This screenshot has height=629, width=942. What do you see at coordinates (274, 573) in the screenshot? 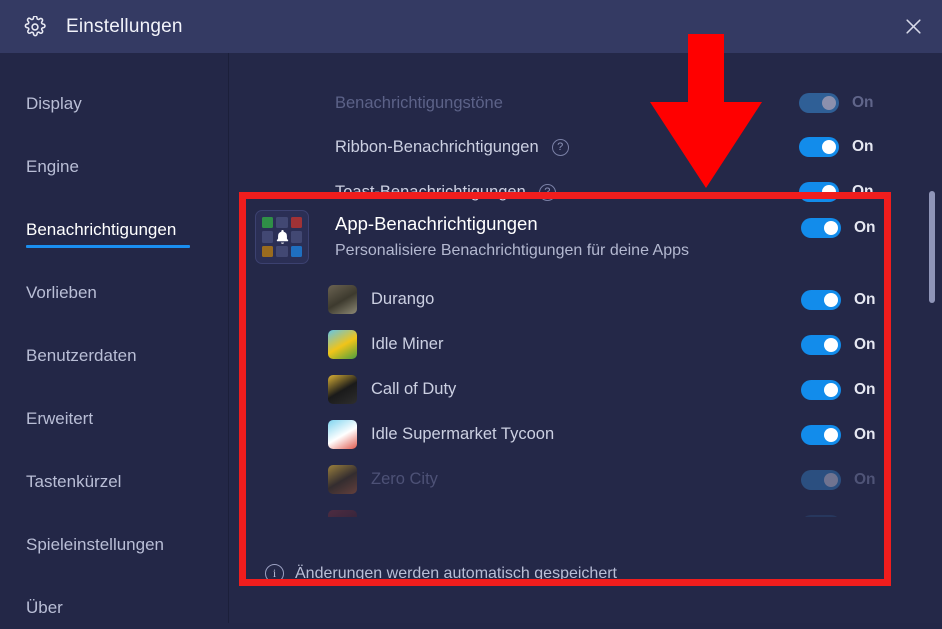
I see `info-icon: i` at bounding box center [274, 573].